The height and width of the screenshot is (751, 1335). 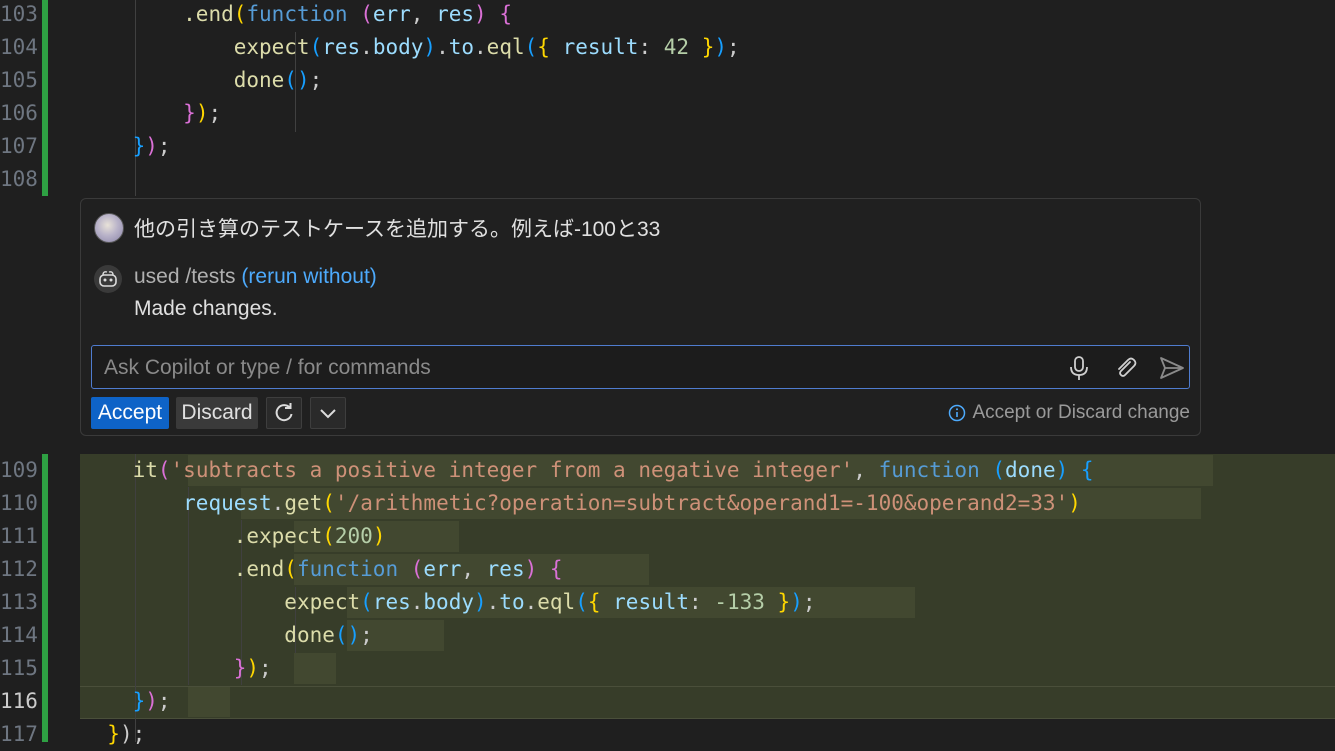 I want to click on rerun-without-link: (rerun without), so click(x=308, y=276).